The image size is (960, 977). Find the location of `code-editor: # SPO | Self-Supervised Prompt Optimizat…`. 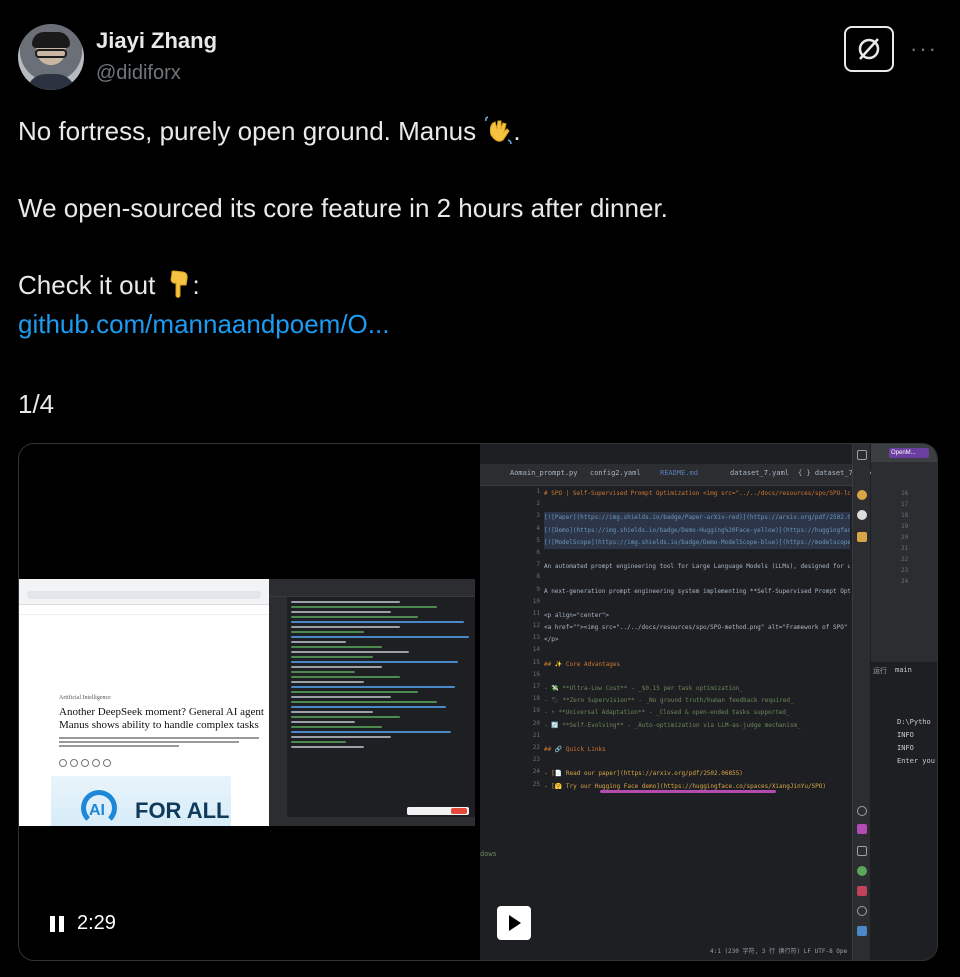

code-editor: # SPO | Self-Supervised Prompt Optimizat… is located at coordinates (697, 648).